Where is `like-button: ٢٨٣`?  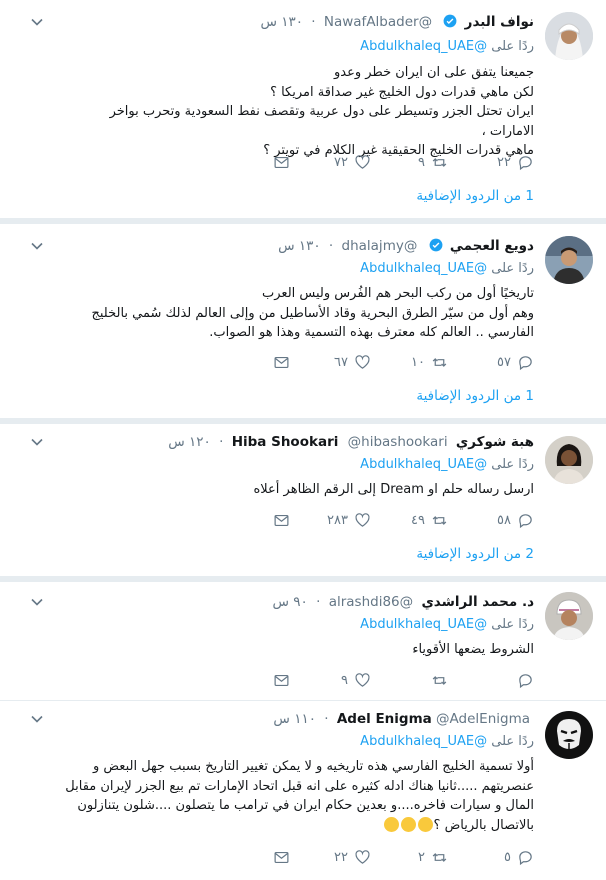 like-button: ٢٨٣ is located at coordinates (349, 520).